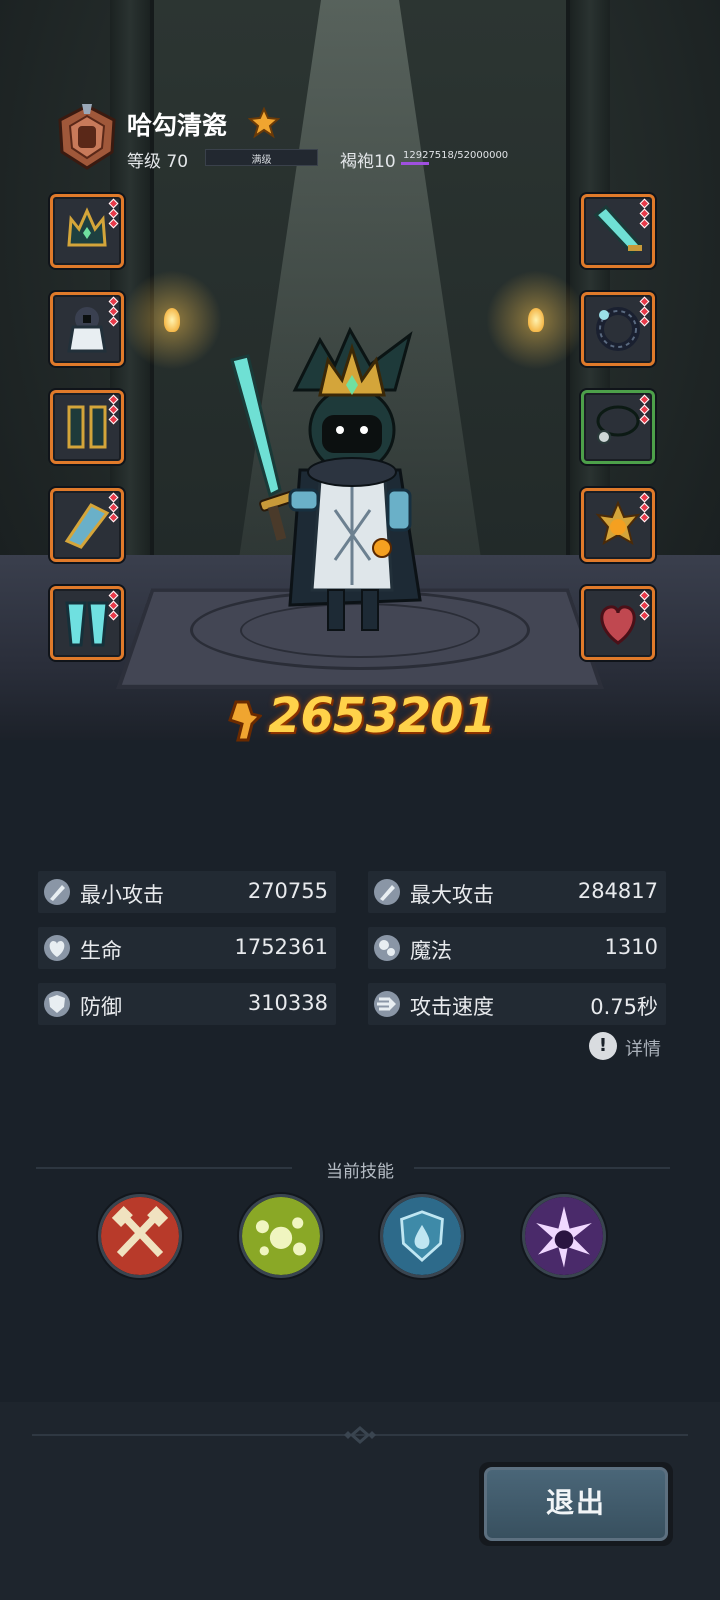 The image size is (720, 1600). I want to click on necklace-icon, so click(618, 424).